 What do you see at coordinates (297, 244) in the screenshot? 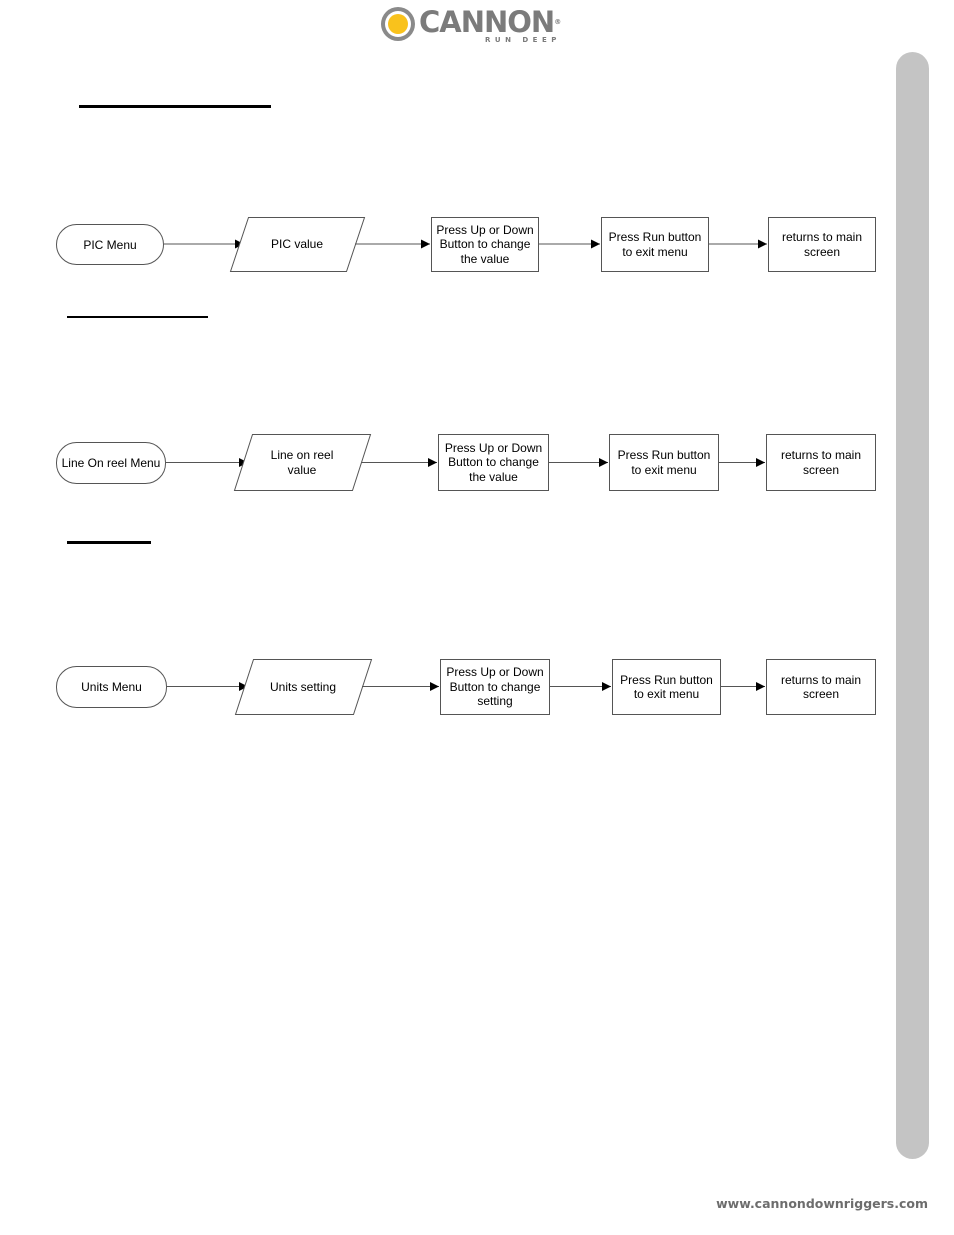
I see `input-label: PIC value` at bounding box center [297, 244].